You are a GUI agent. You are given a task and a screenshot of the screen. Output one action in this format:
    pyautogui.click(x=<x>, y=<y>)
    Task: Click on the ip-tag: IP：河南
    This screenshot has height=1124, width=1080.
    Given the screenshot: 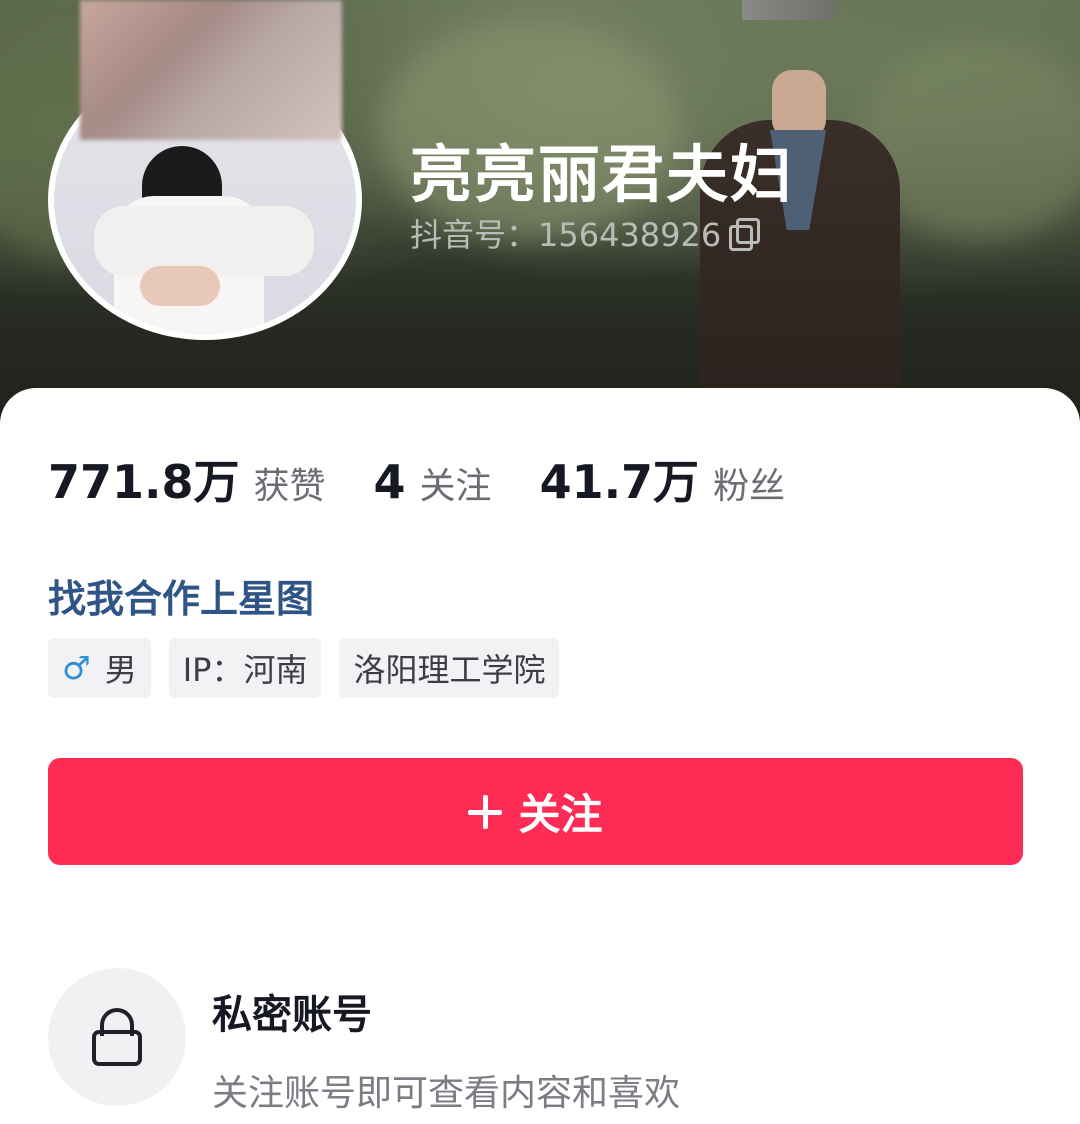 What is the action you would take?
    pyautogui.click(x=245, y=668)
    